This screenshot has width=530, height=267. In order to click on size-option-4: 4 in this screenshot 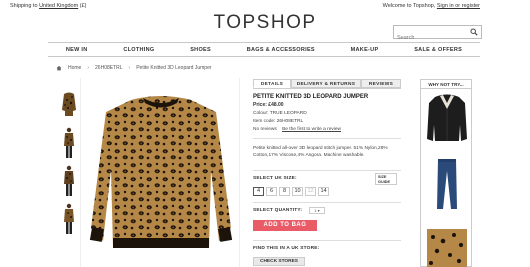, I will do `click(258, 191)`.